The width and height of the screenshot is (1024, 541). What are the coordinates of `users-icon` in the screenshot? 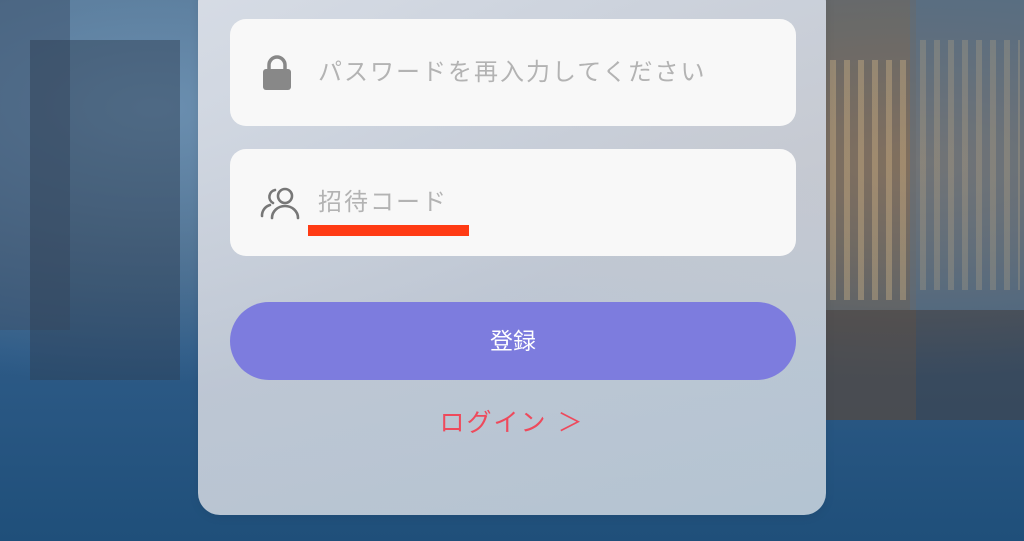 It's located at (280, 203).